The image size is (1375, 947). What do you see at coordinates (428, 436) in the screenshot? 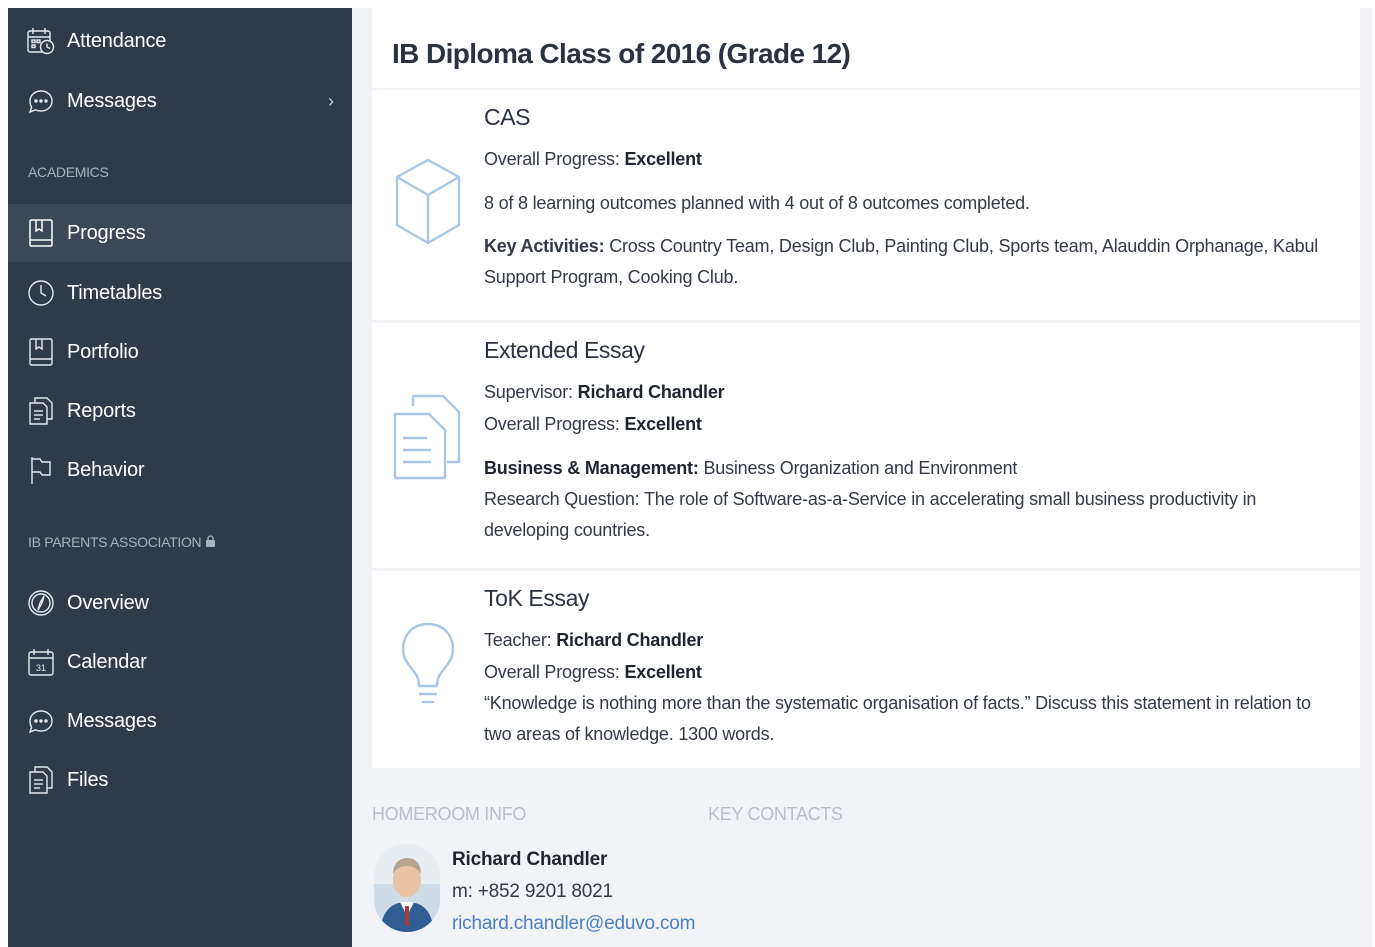
I see `documents-icon` at bounding box center [428, 436].